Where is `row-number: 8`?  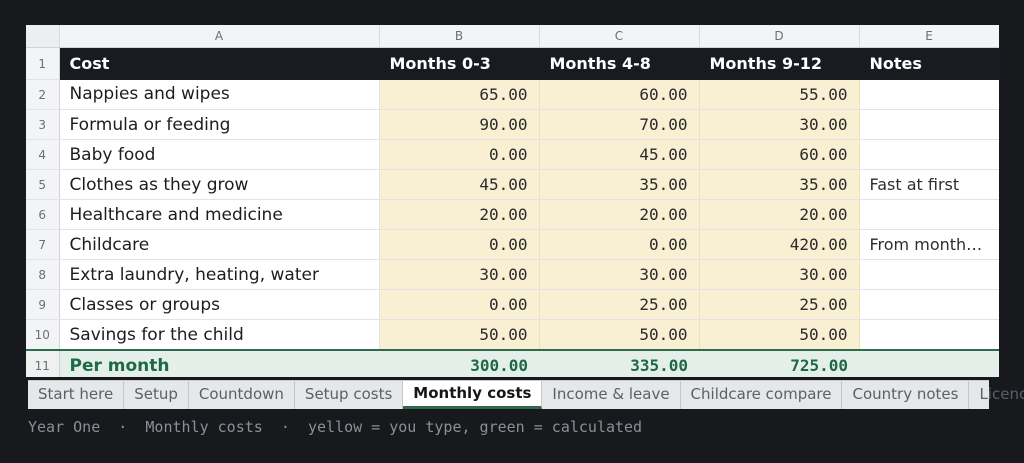 row-number: 8 is located at coordinates (43, 274).